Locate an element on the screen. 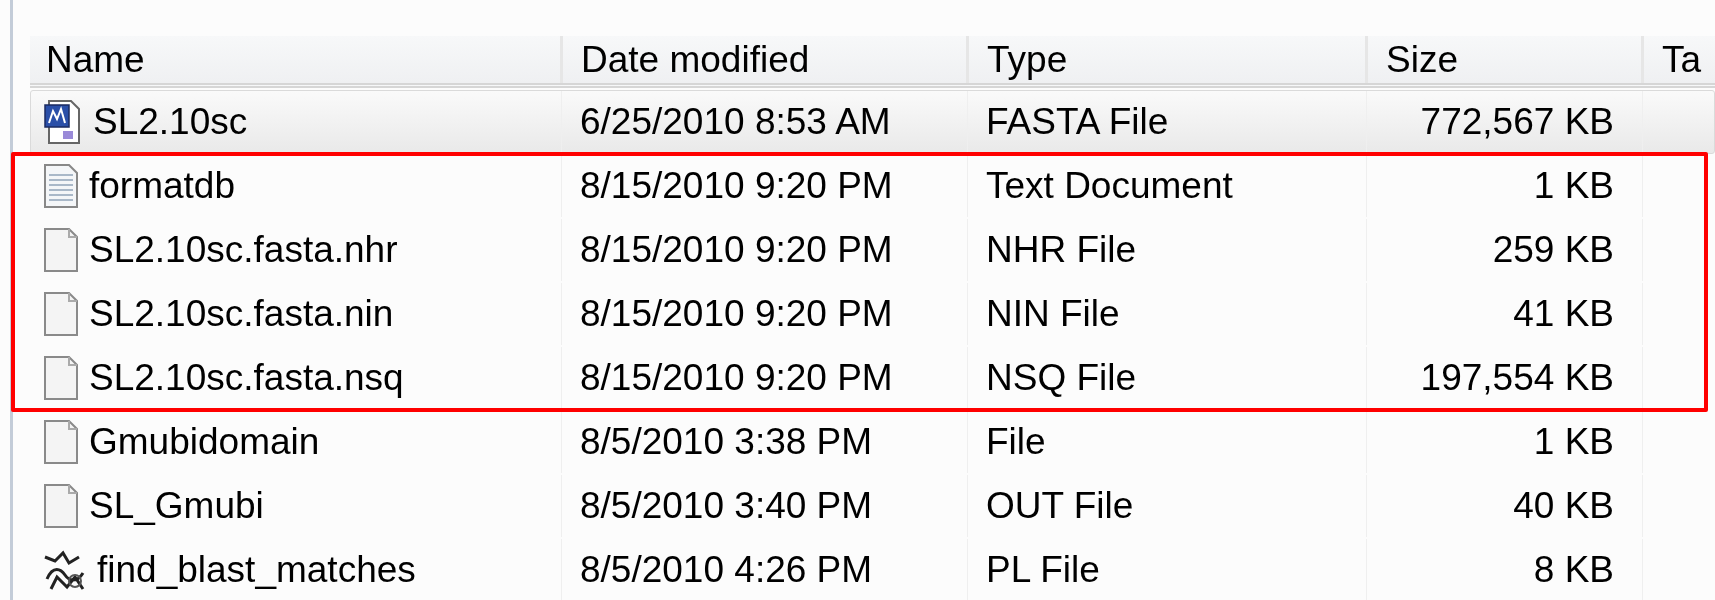 The image size is (1715, 600). file-size: 8 KB is located at coordinates (1573, 570).